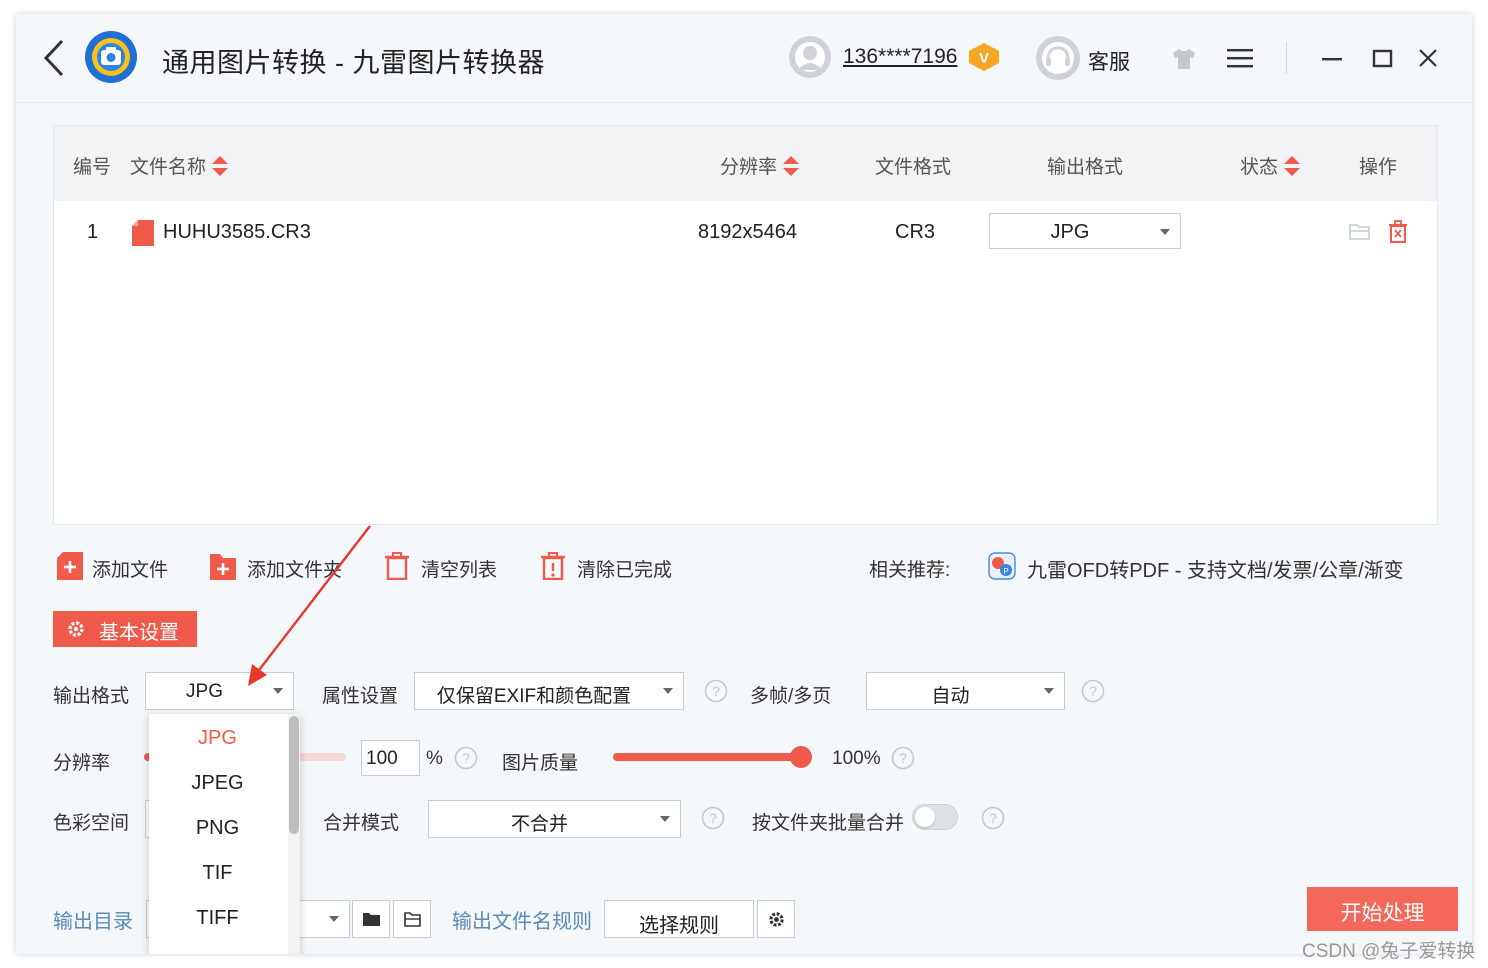  I want to click on quality-label: 图片质量, so click(540, 763).